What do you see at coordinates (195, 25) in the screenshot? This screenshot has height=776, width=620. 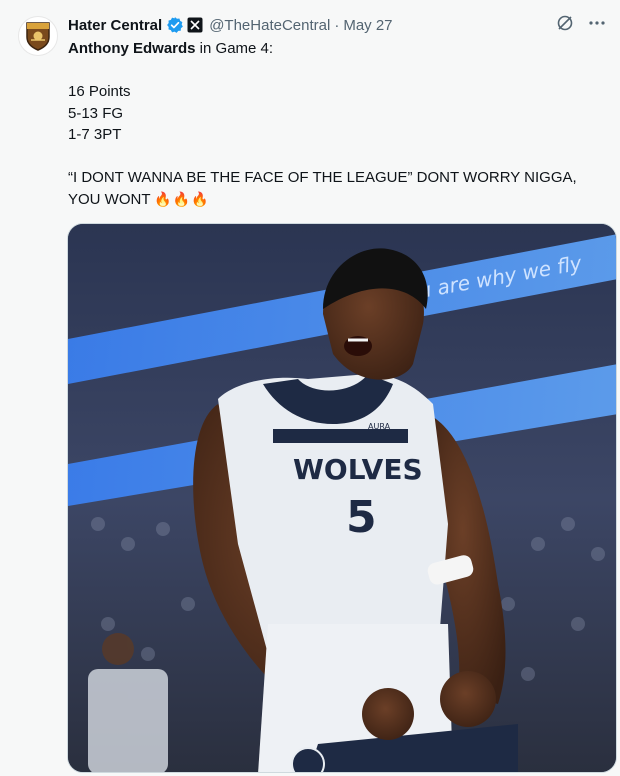 I see `x-affiliate-icon` at bounding box center [195, 25].